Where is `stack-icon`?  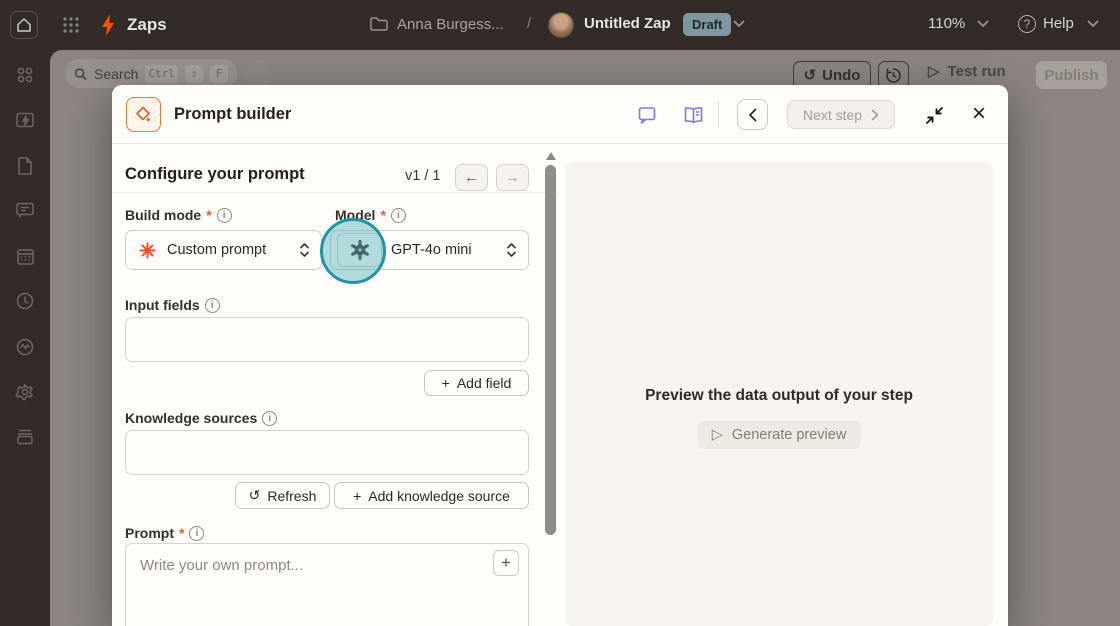 stack-icon is located at coordinates (25, 437).